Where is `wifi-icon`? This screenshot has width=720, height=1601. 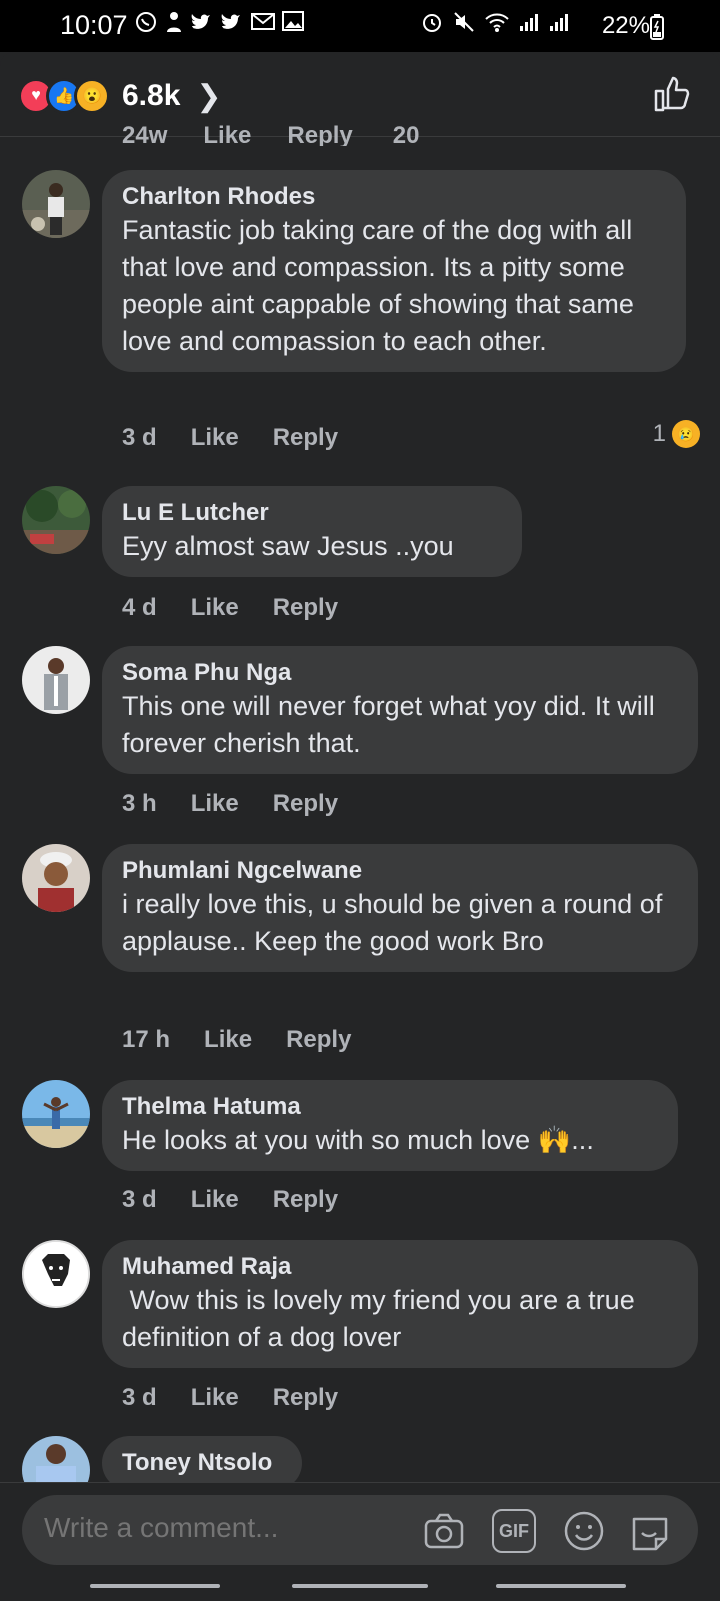 wifi-icon is located at coordinates (497, 22).